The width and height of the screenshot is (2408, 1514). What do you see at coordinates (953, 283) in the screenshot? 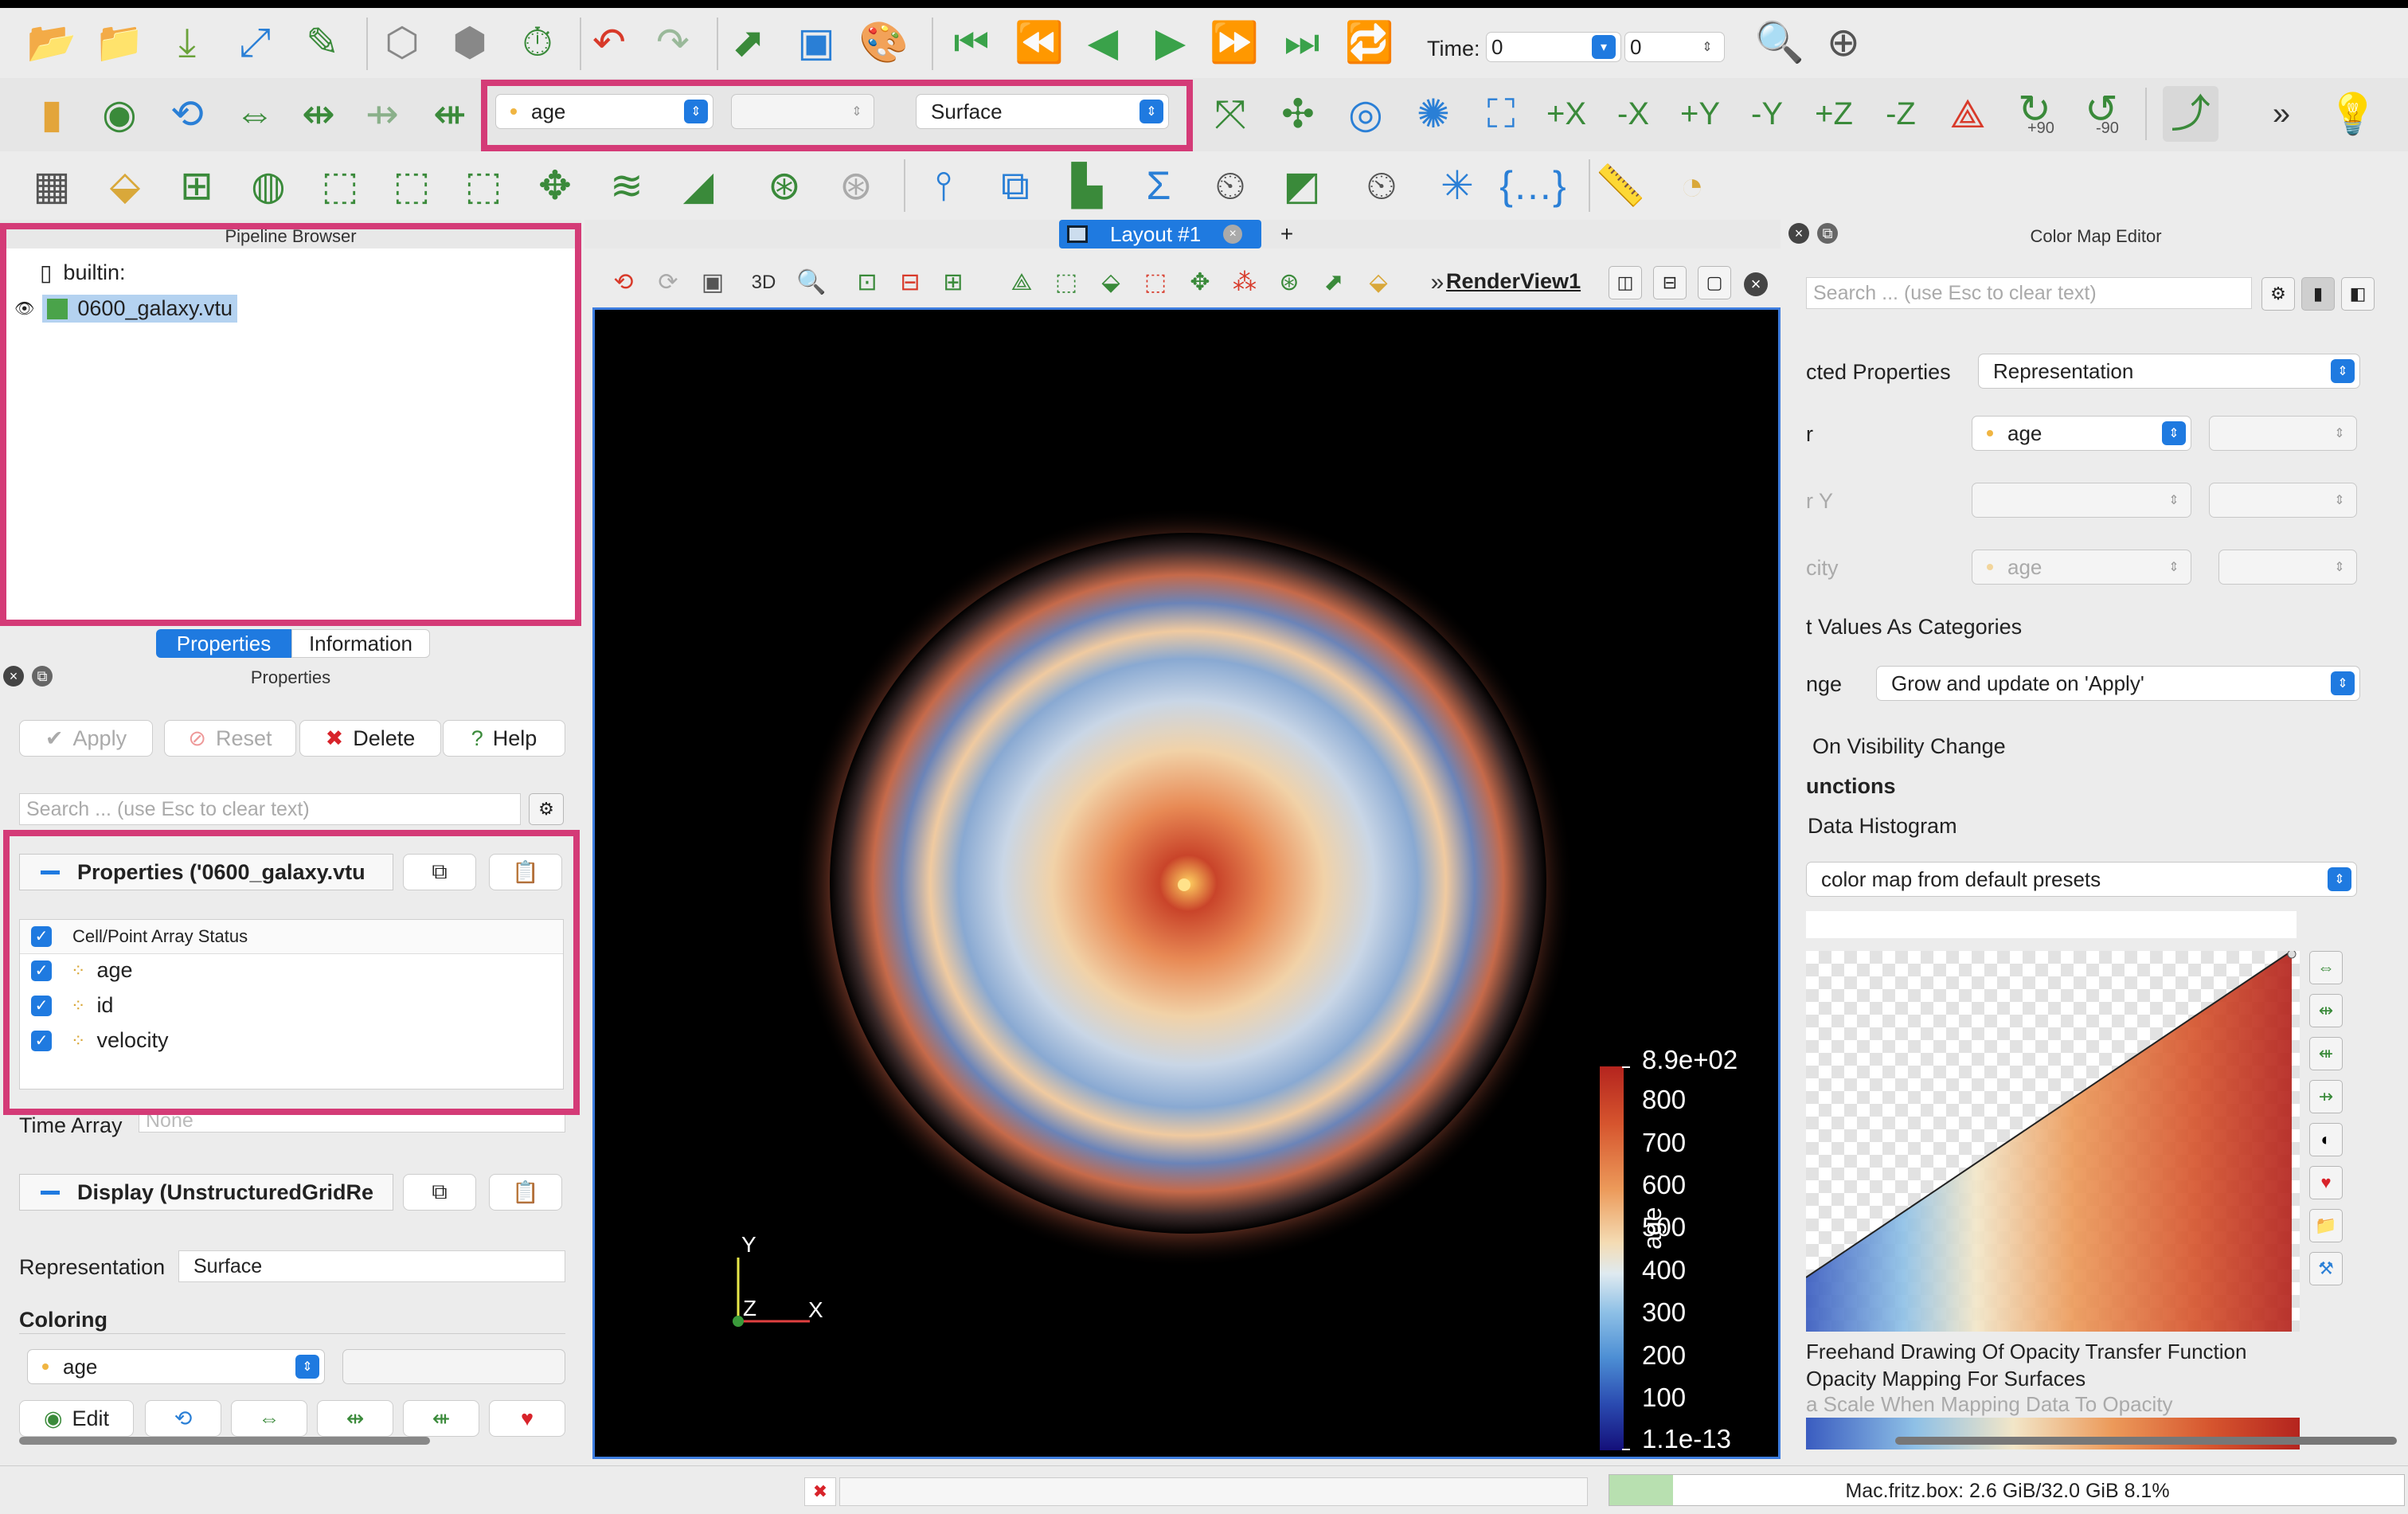
I see `select-frustum-icon: ⊞` at bounding box center [953, 283].